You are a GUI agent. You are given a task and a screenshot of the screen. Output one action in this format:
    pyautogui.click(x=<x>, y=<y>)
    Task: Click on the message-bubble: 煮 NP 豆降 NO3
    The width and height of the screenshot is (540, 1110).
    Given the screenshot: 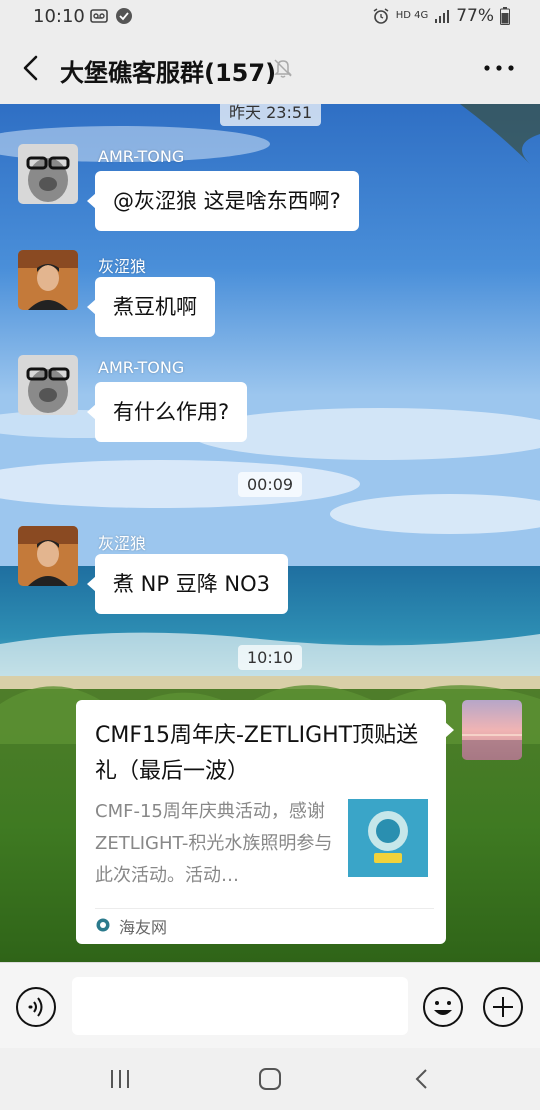 What is the action you would take?
    pyautogui.click(x=187, y=584)
    